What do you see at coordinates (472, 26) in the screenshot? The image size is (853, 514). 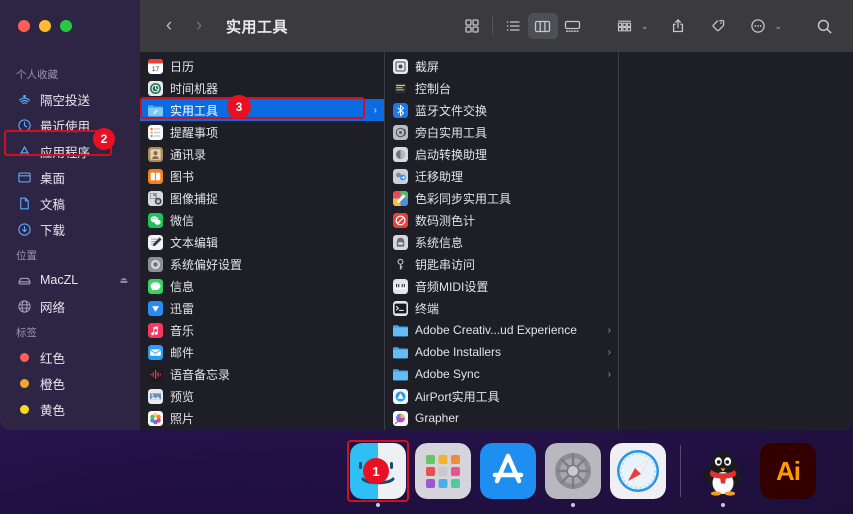 I see `icon-view-icon` at bounding box center [472, 26].